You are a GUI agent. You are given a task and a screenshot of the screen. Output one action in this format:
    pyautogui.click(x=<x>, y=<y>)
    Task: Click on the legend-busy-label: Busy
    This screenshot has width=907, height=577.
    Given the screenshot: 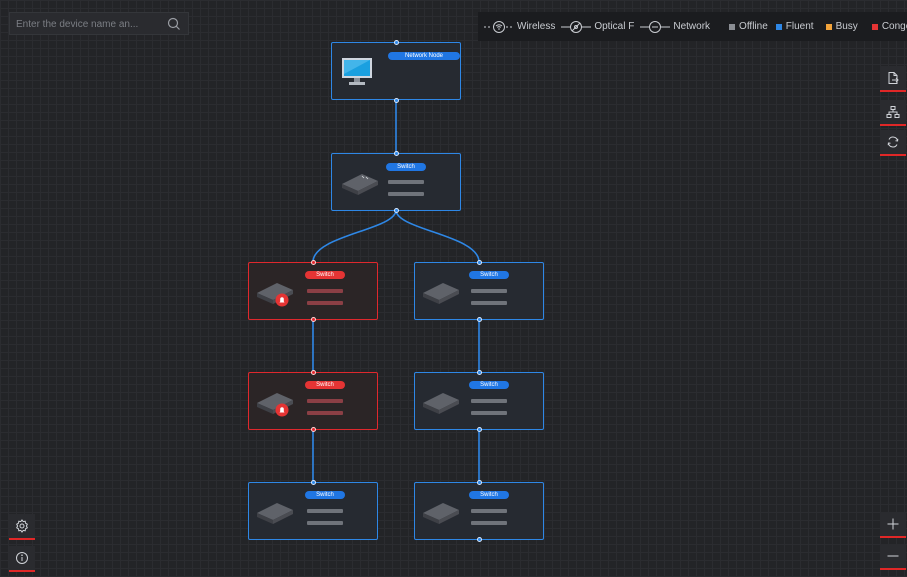 What is the action you would take?
    pyautogui.click(x=846, y=26)
    